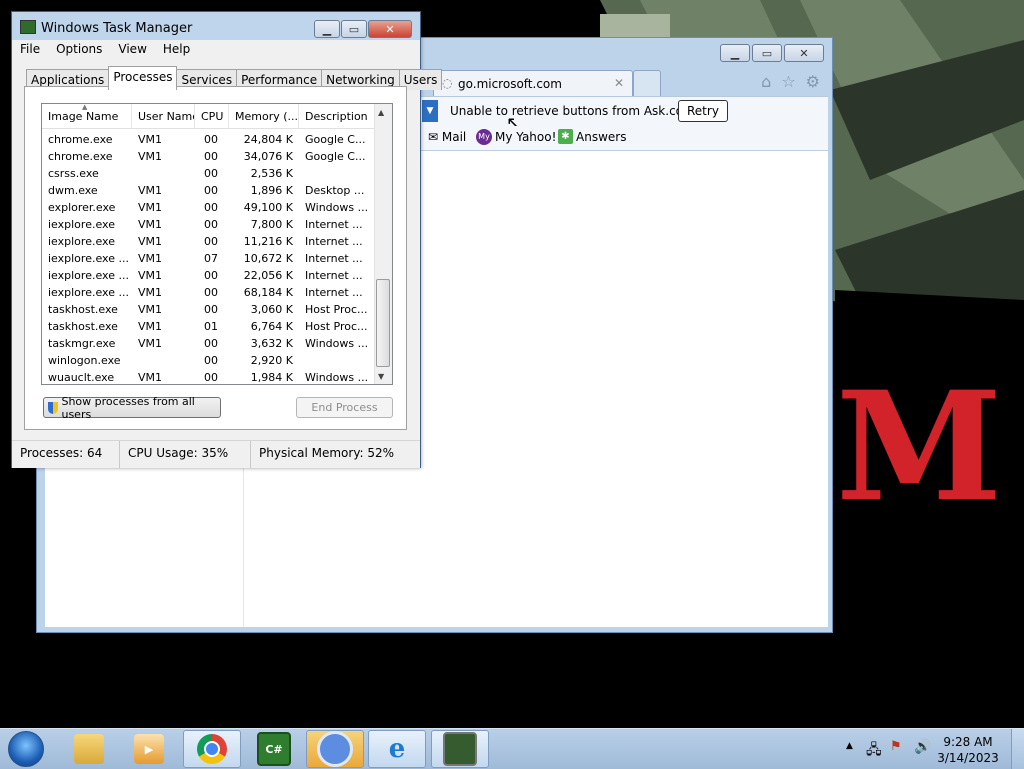 The height and width of the screenshot is (769, 1024). I want to click on cell-cpu: 01, so click(211, 326).